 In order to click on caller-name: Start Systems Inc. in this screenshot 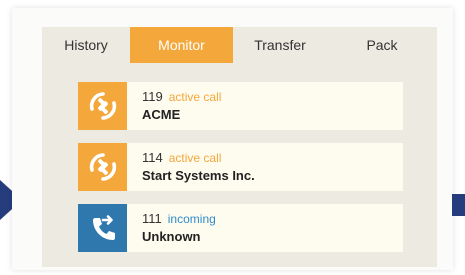, I will do `click(198, 175)`.